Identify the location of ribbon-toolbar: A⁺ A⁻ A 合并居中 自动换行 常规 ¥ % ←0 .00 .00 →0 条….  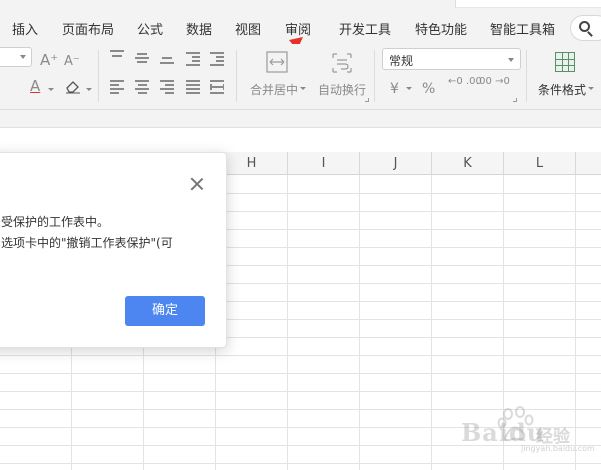
(300, 77).